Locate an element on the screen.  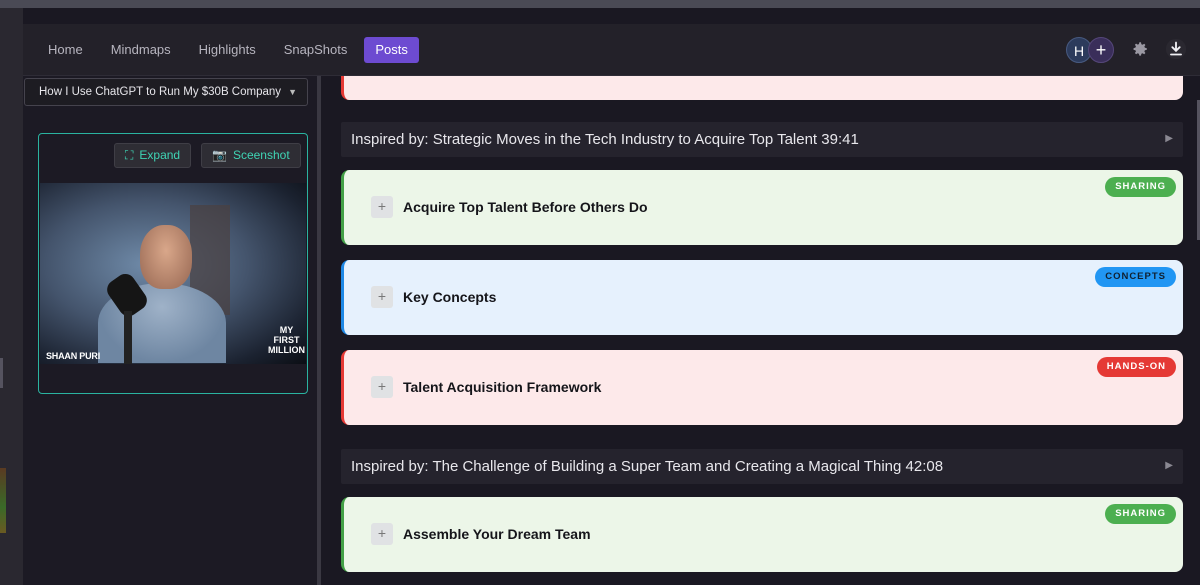
main-nav: Home Mindmaps Highlights SnapShots Posts is located at coordinates (228, 50).